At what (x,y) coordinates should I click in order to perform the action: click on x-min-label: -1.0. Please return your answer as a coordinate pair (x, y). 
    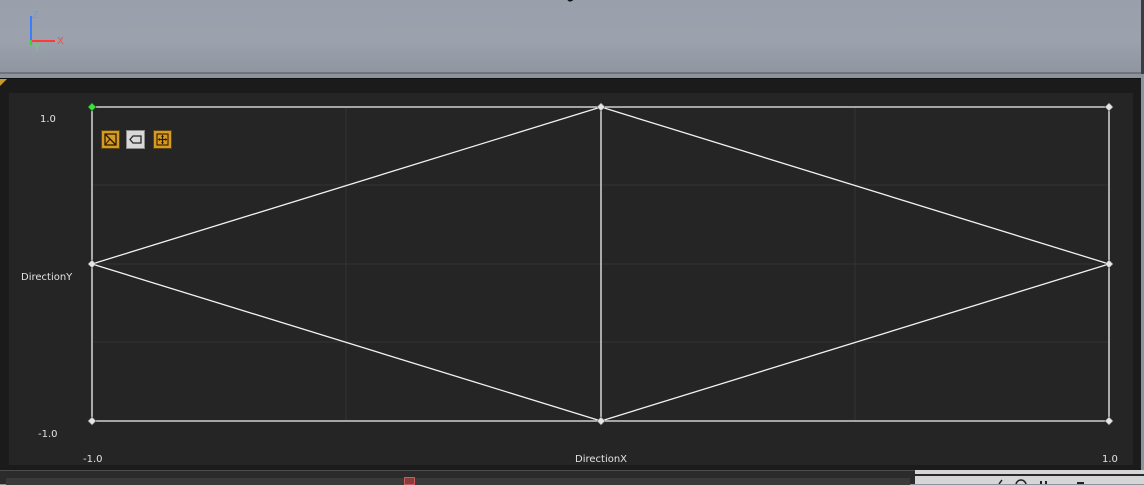
    Looking at the image, I should click on (93, 459).